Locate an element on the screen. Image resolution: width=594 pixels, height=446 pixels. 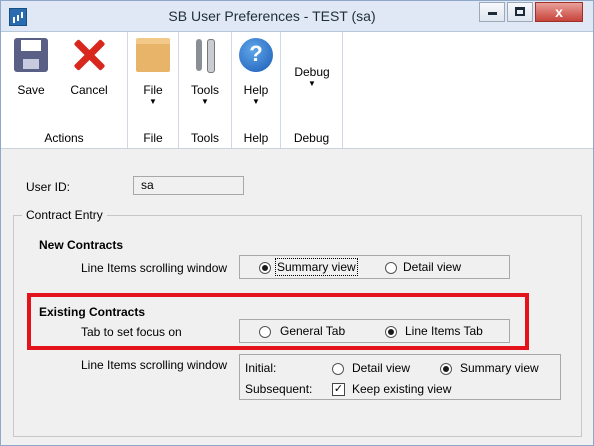
ribbon-group-label: File is located at coordinates (153, 138).